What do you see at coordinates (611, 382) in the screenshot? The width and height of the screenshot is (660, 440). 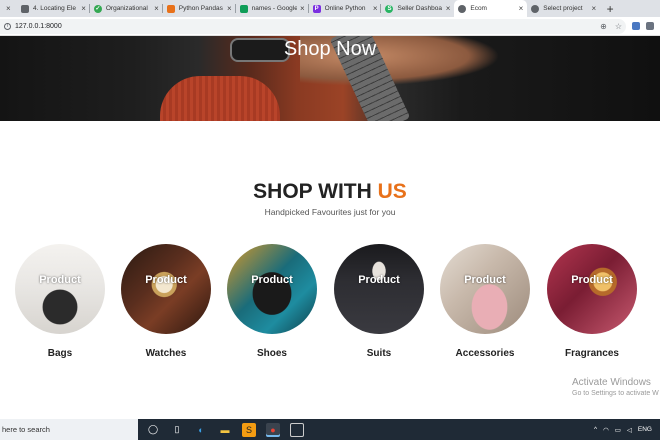 I see `watermark-line1: Activate Windows` at bounding box center [611, 382].